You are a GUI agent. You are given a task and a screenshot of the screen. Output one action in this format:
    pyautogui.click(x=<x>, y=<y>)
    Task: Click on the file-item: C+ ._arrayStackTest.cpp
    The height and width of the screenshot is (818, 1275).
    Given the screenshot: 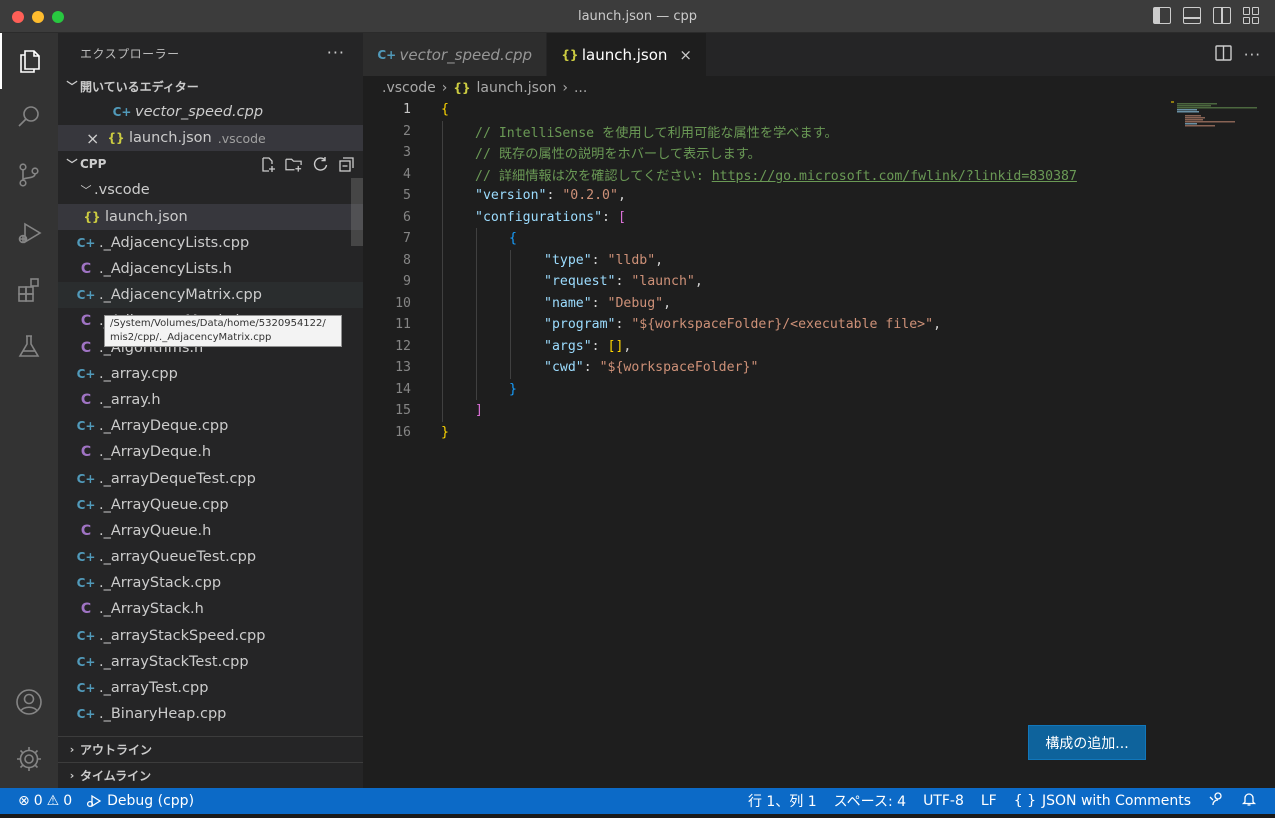 What is the action you would take?
    pyautogui.click(x=210, y=662)
    